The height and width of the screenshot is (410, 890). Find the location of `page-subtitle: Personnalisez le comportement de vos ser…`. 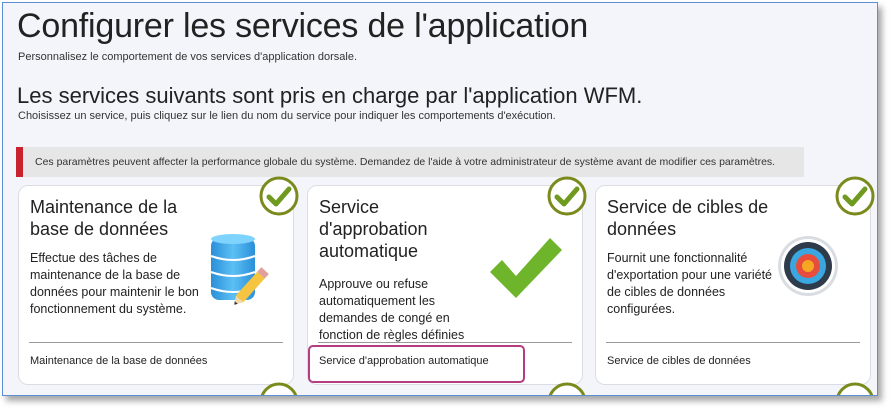

page-subtitle: Personnalisez le comportement de vos ser… is located at coordinates (187, 57).